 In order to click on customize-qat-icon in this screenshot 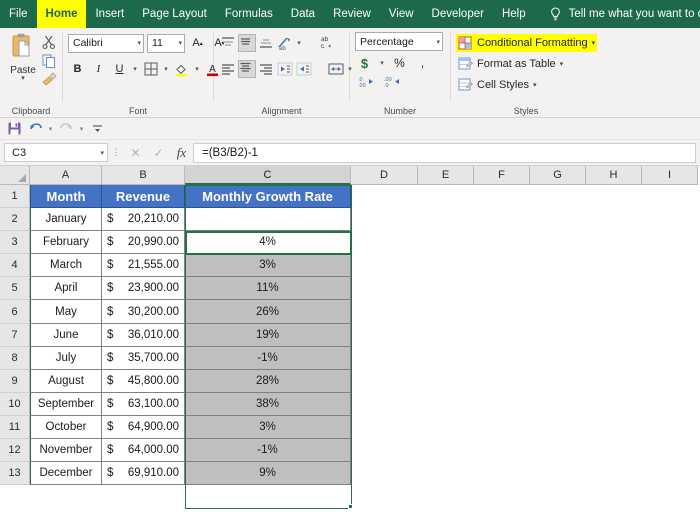, I will do `click(97, 129)`.